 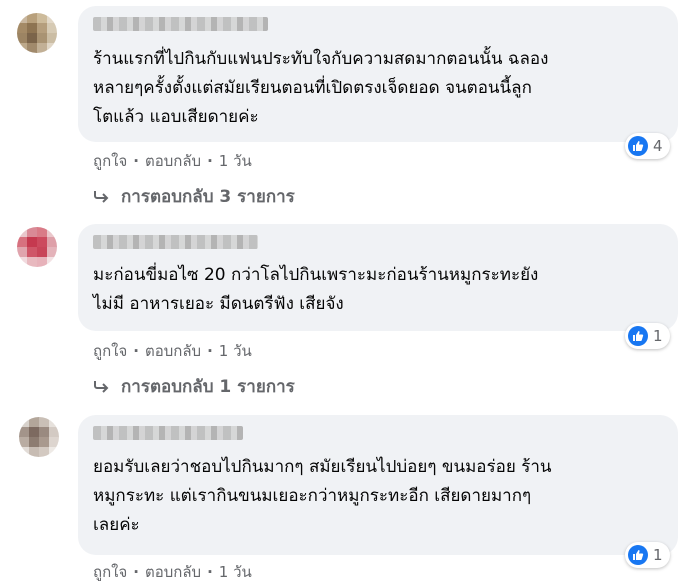 I want to click on reaction-count: 4, so click(x=658, y=146).